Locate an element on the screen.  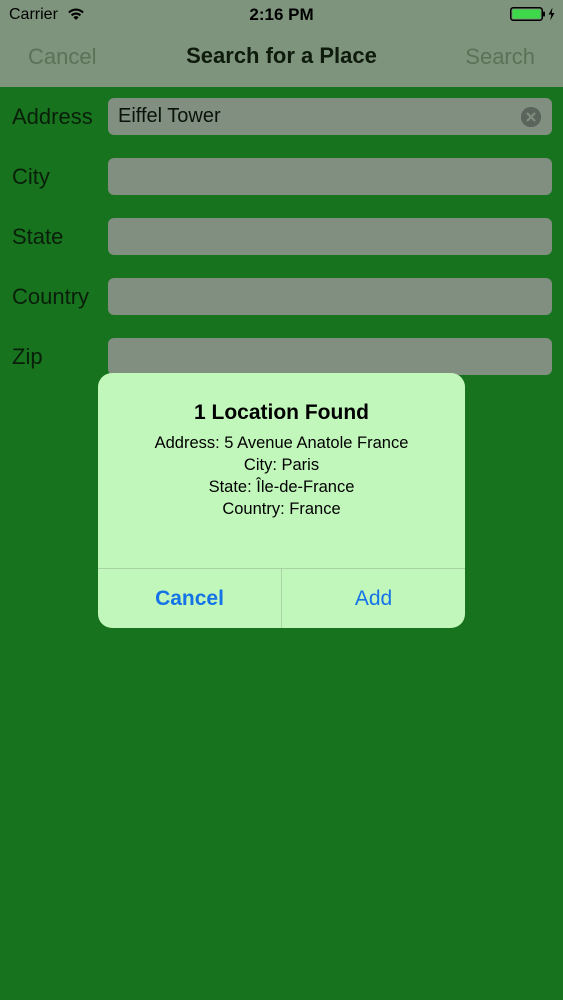
status-time: 2:16 PM is located at coordinates (281, 14).